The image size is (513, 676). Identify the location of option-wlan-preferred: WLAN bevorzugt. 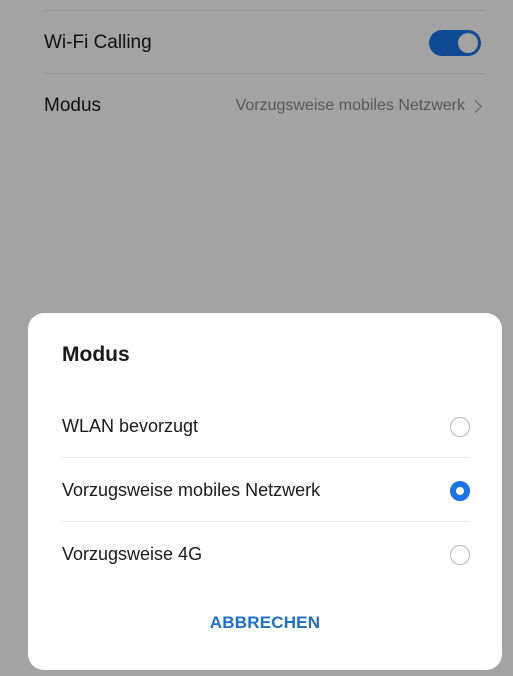
(266, 426).